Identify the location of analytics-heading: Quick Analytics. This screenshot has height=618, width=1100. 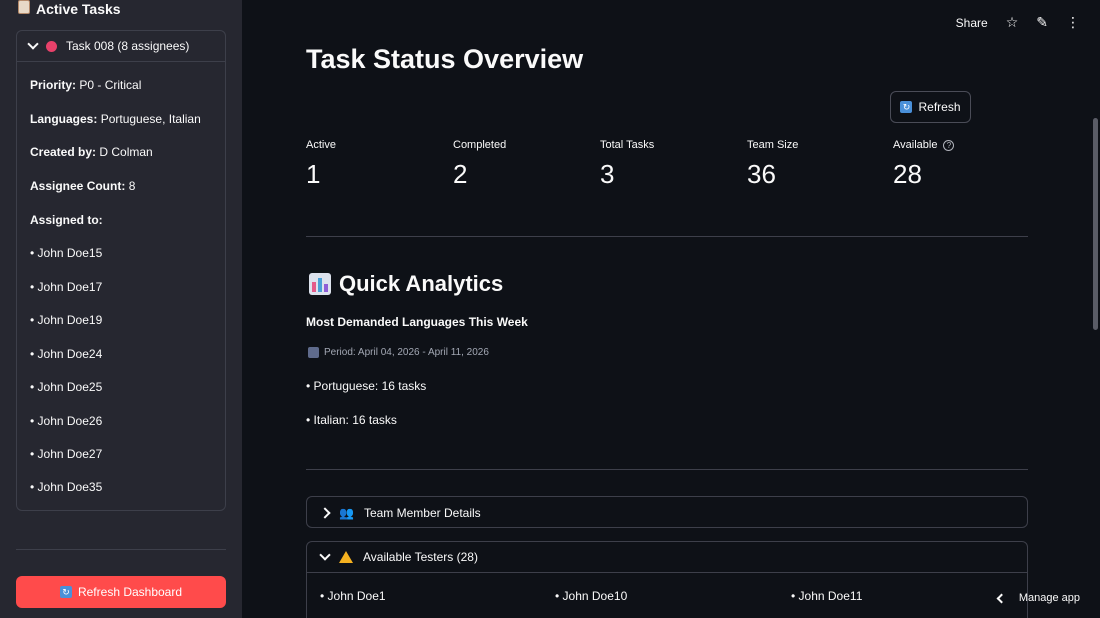
(406, 284).